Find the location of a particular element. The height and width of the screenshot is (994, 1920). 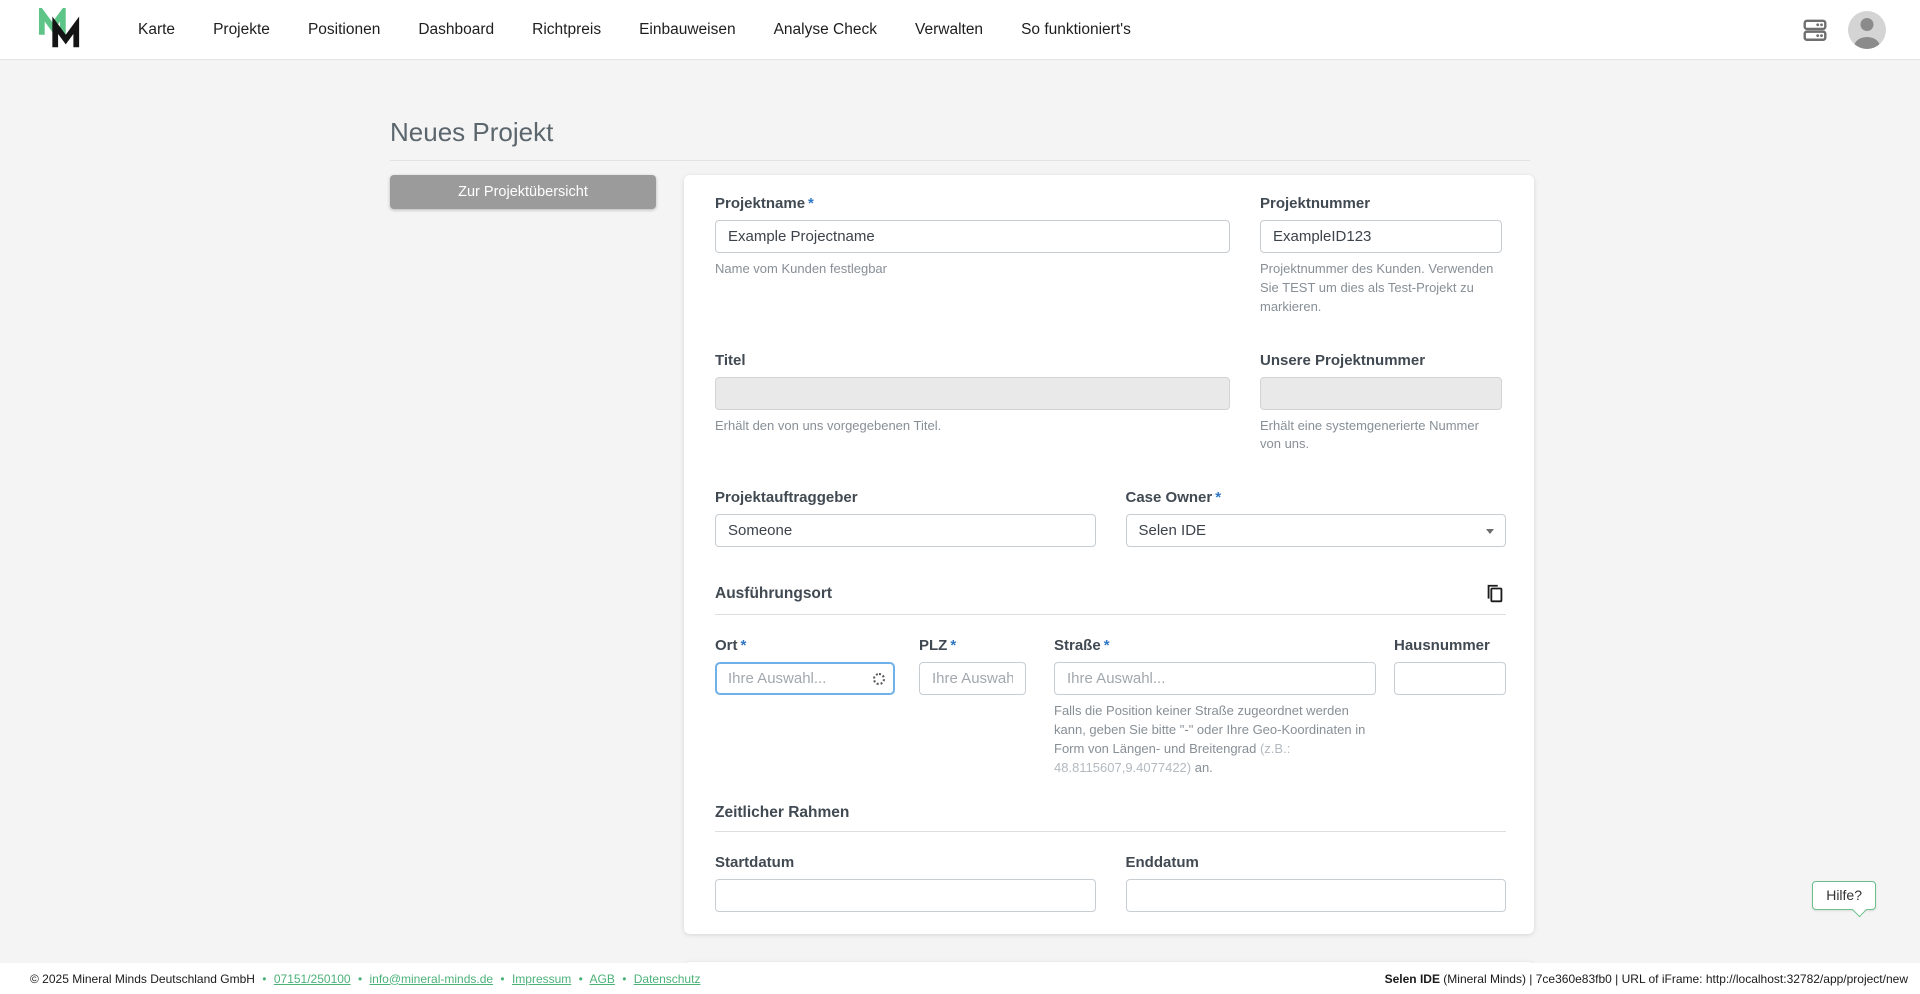

plz-input is located at coordinates (972, 679).